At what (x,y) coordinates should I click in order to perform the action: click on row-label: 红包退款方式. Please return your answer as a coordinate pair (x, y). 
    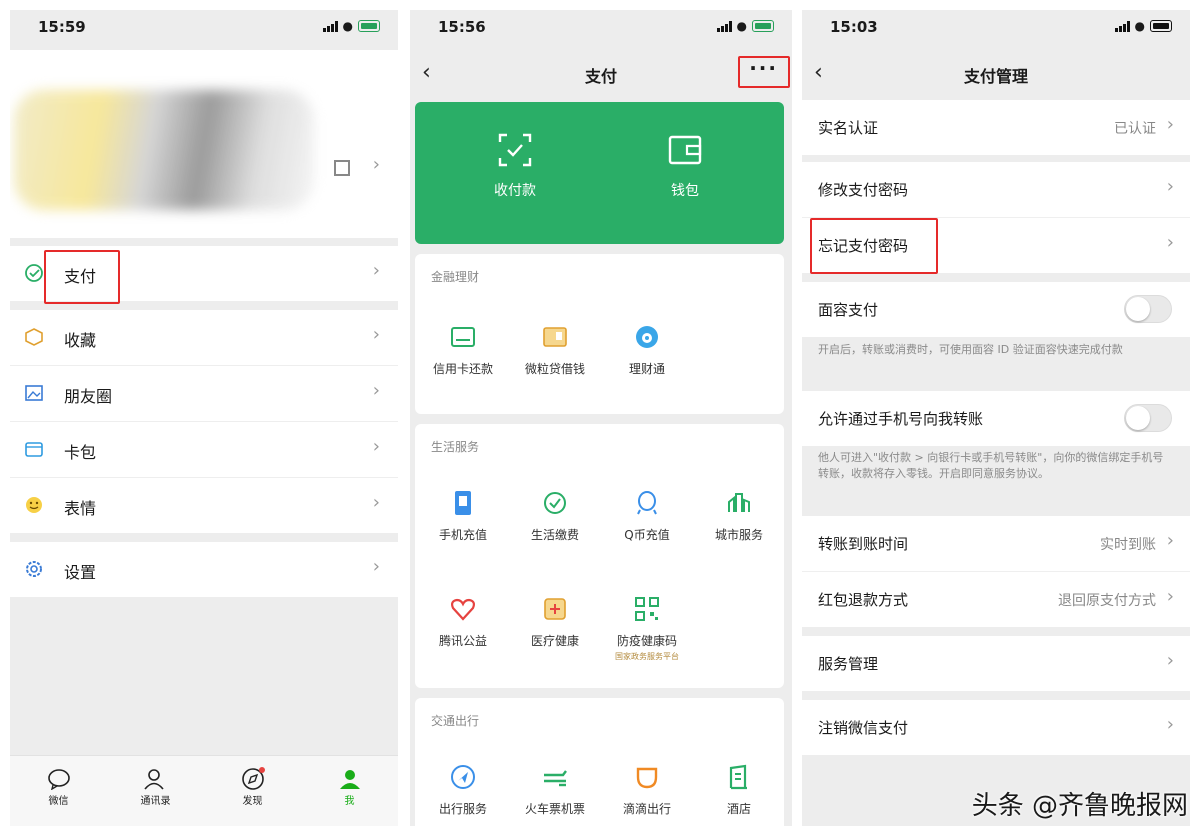
    Looking at the image, I should click on (863, 600).